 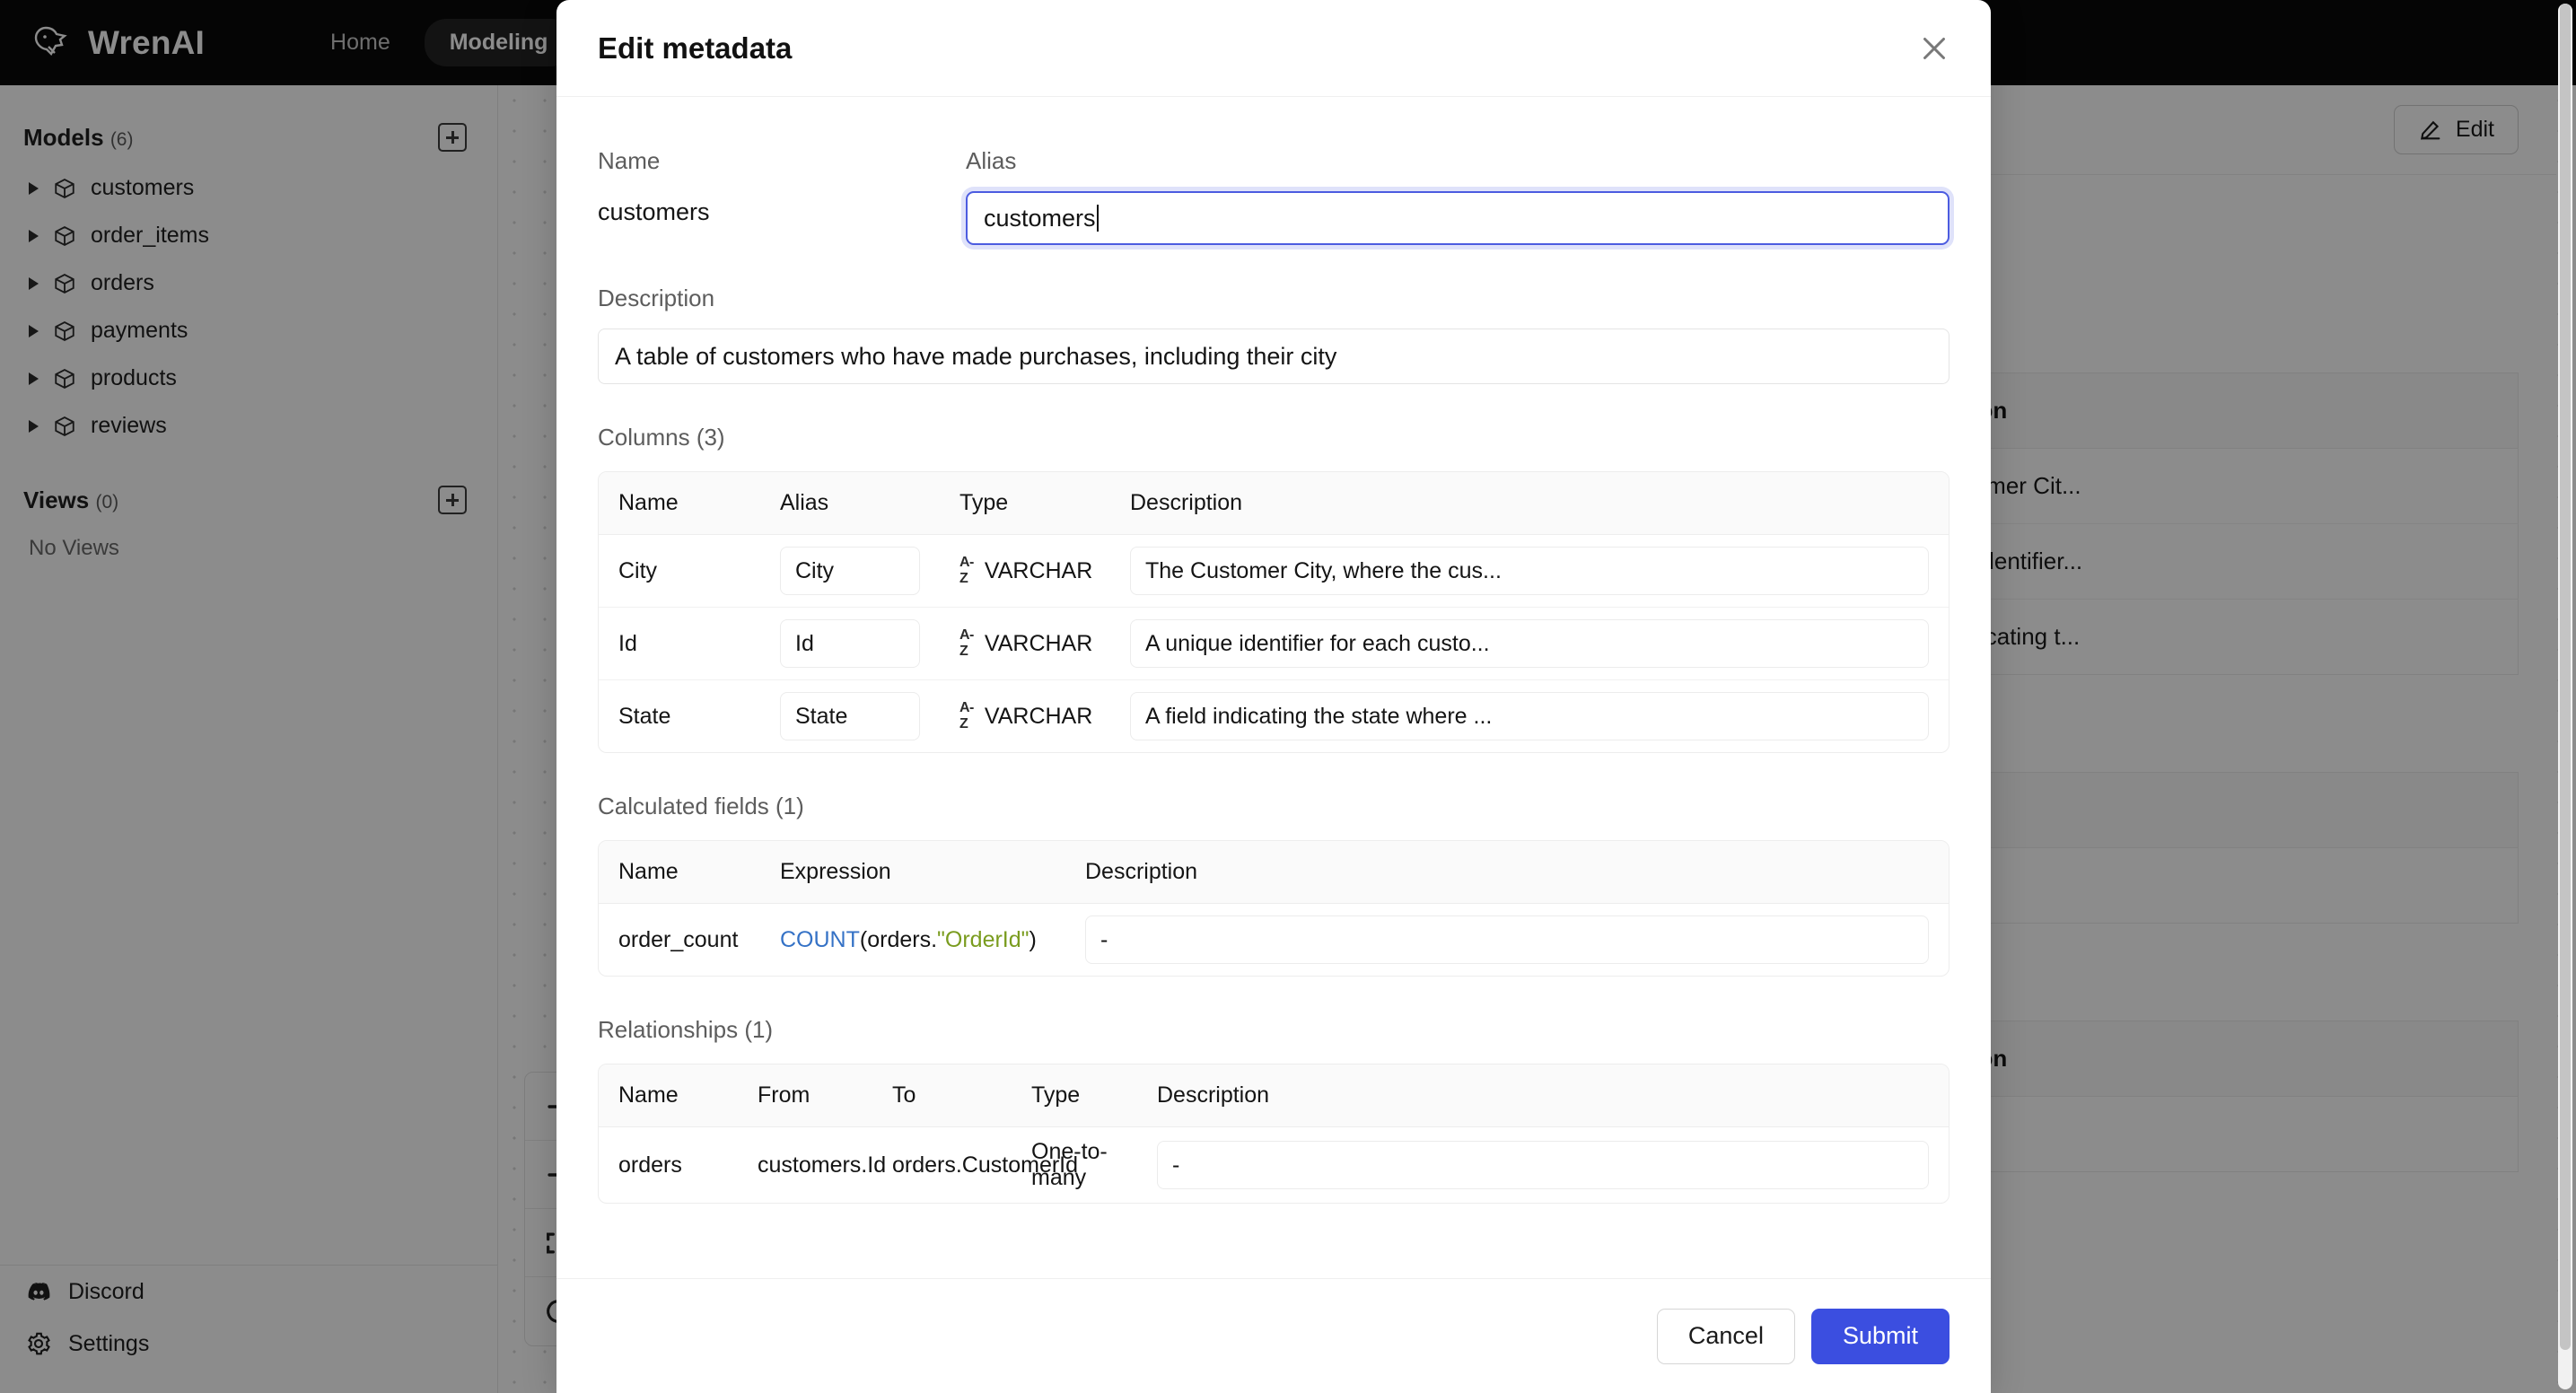 I want to click on submit-button: Submit, so click(x=1880, y=1336).